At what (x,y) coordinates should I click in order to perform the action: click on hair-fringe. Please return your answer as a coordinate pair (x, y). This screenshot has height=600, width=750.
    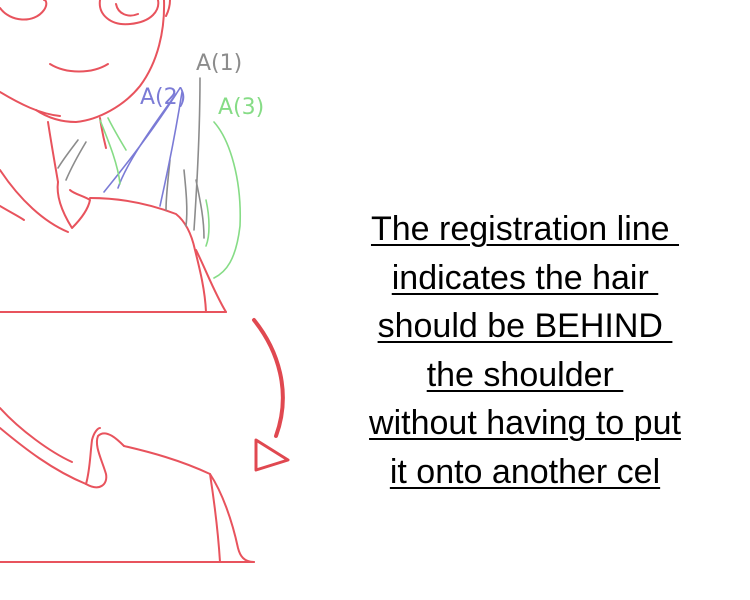
    Looking at the image, I should click on (168, 8).